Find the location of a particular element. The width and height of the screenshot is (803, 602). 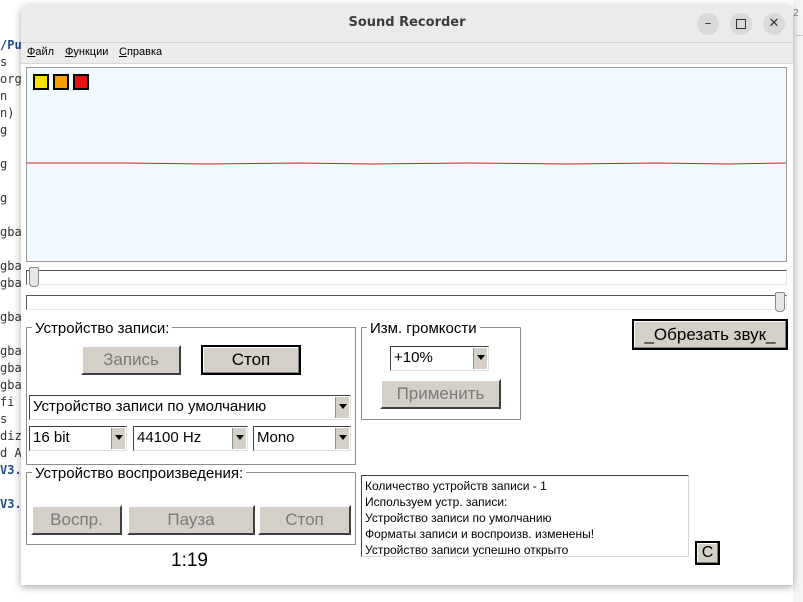

volume-select: +10% is located at coordinates (439, 358).